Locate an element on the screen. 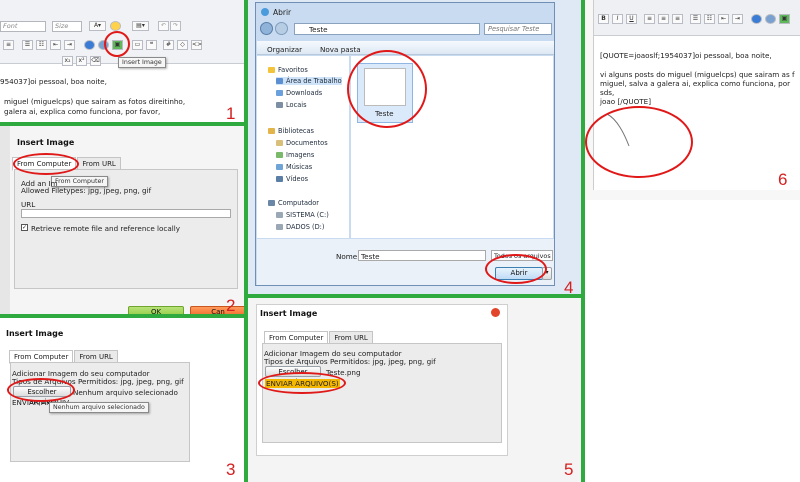 This screenshot has width=800, height=482. subscript-icon: x₂ is located at coordinates (67, 61).